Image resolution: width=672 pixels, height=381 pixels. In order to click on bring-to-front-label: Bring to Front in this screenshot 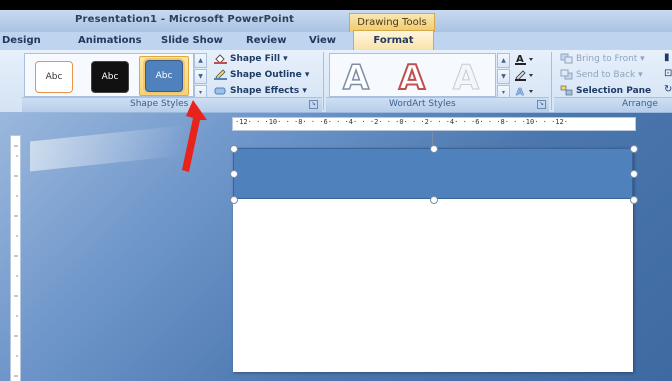, I will do `click(607, 59)`.